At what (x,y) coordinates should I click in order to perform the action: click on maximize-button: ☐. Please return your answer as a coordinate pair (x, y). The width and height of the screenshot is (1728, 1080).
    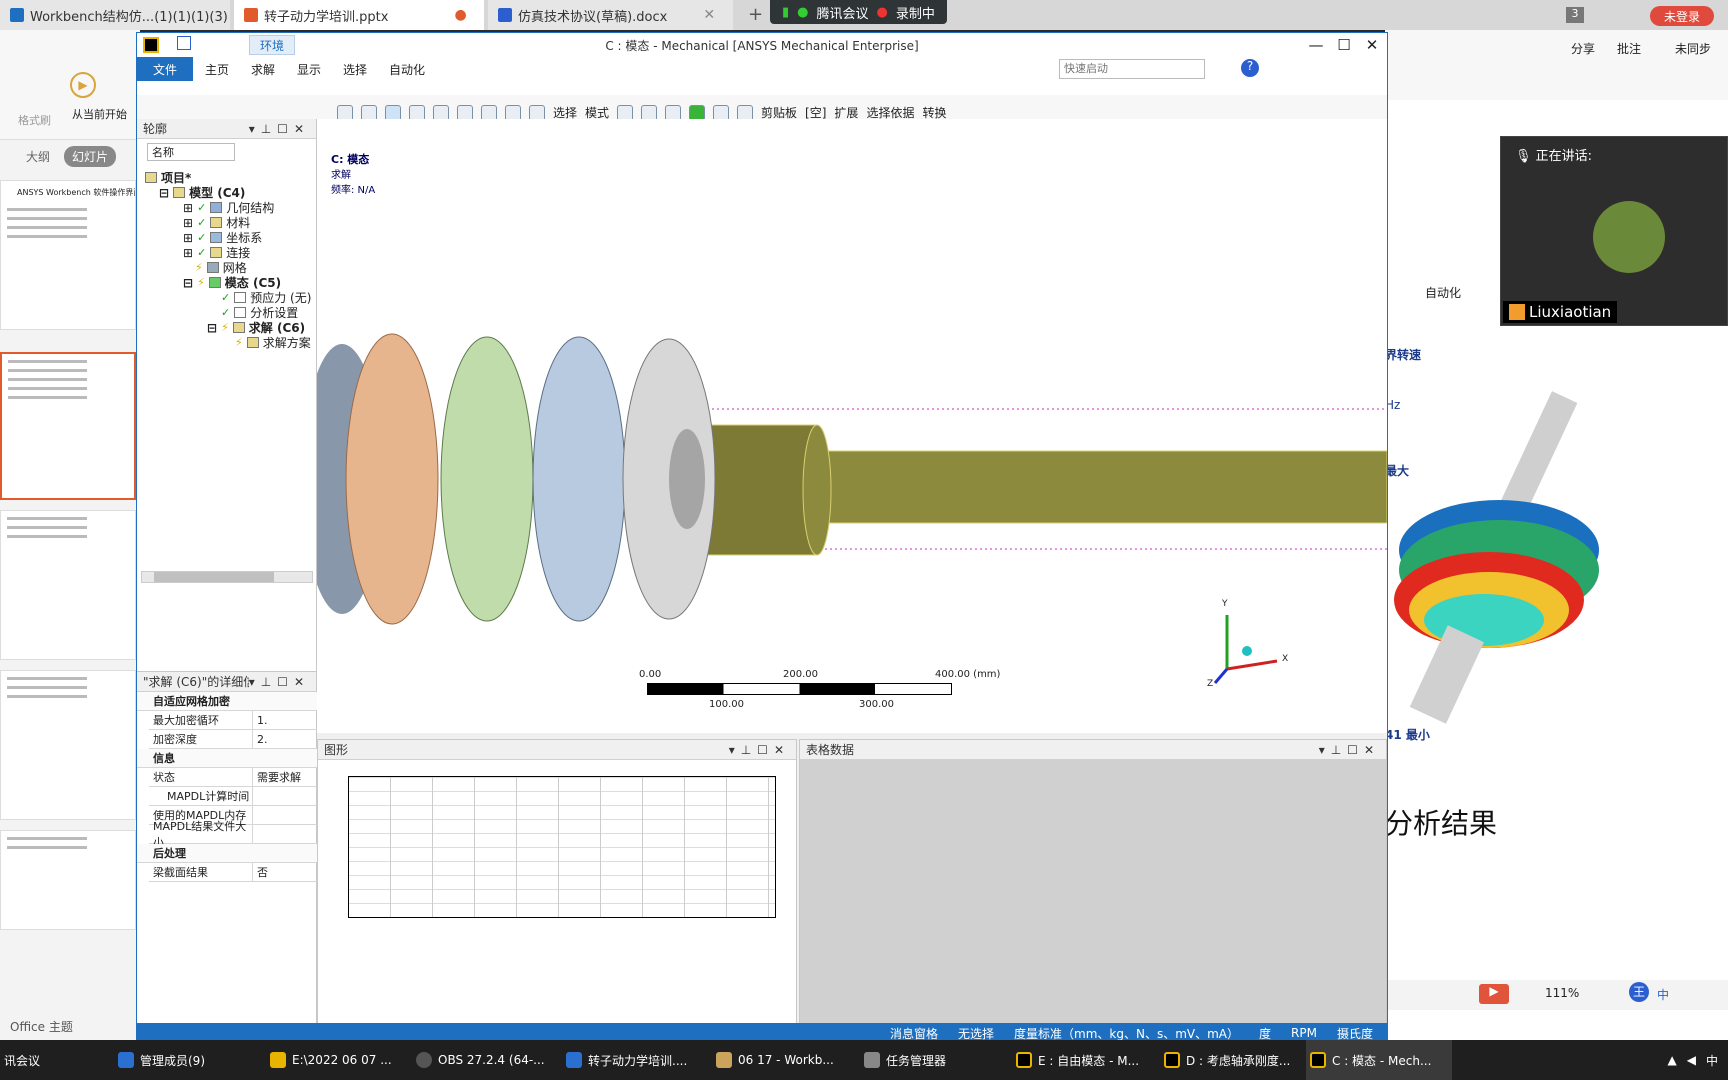
    Looking at the image, I should click on (1344, 45).